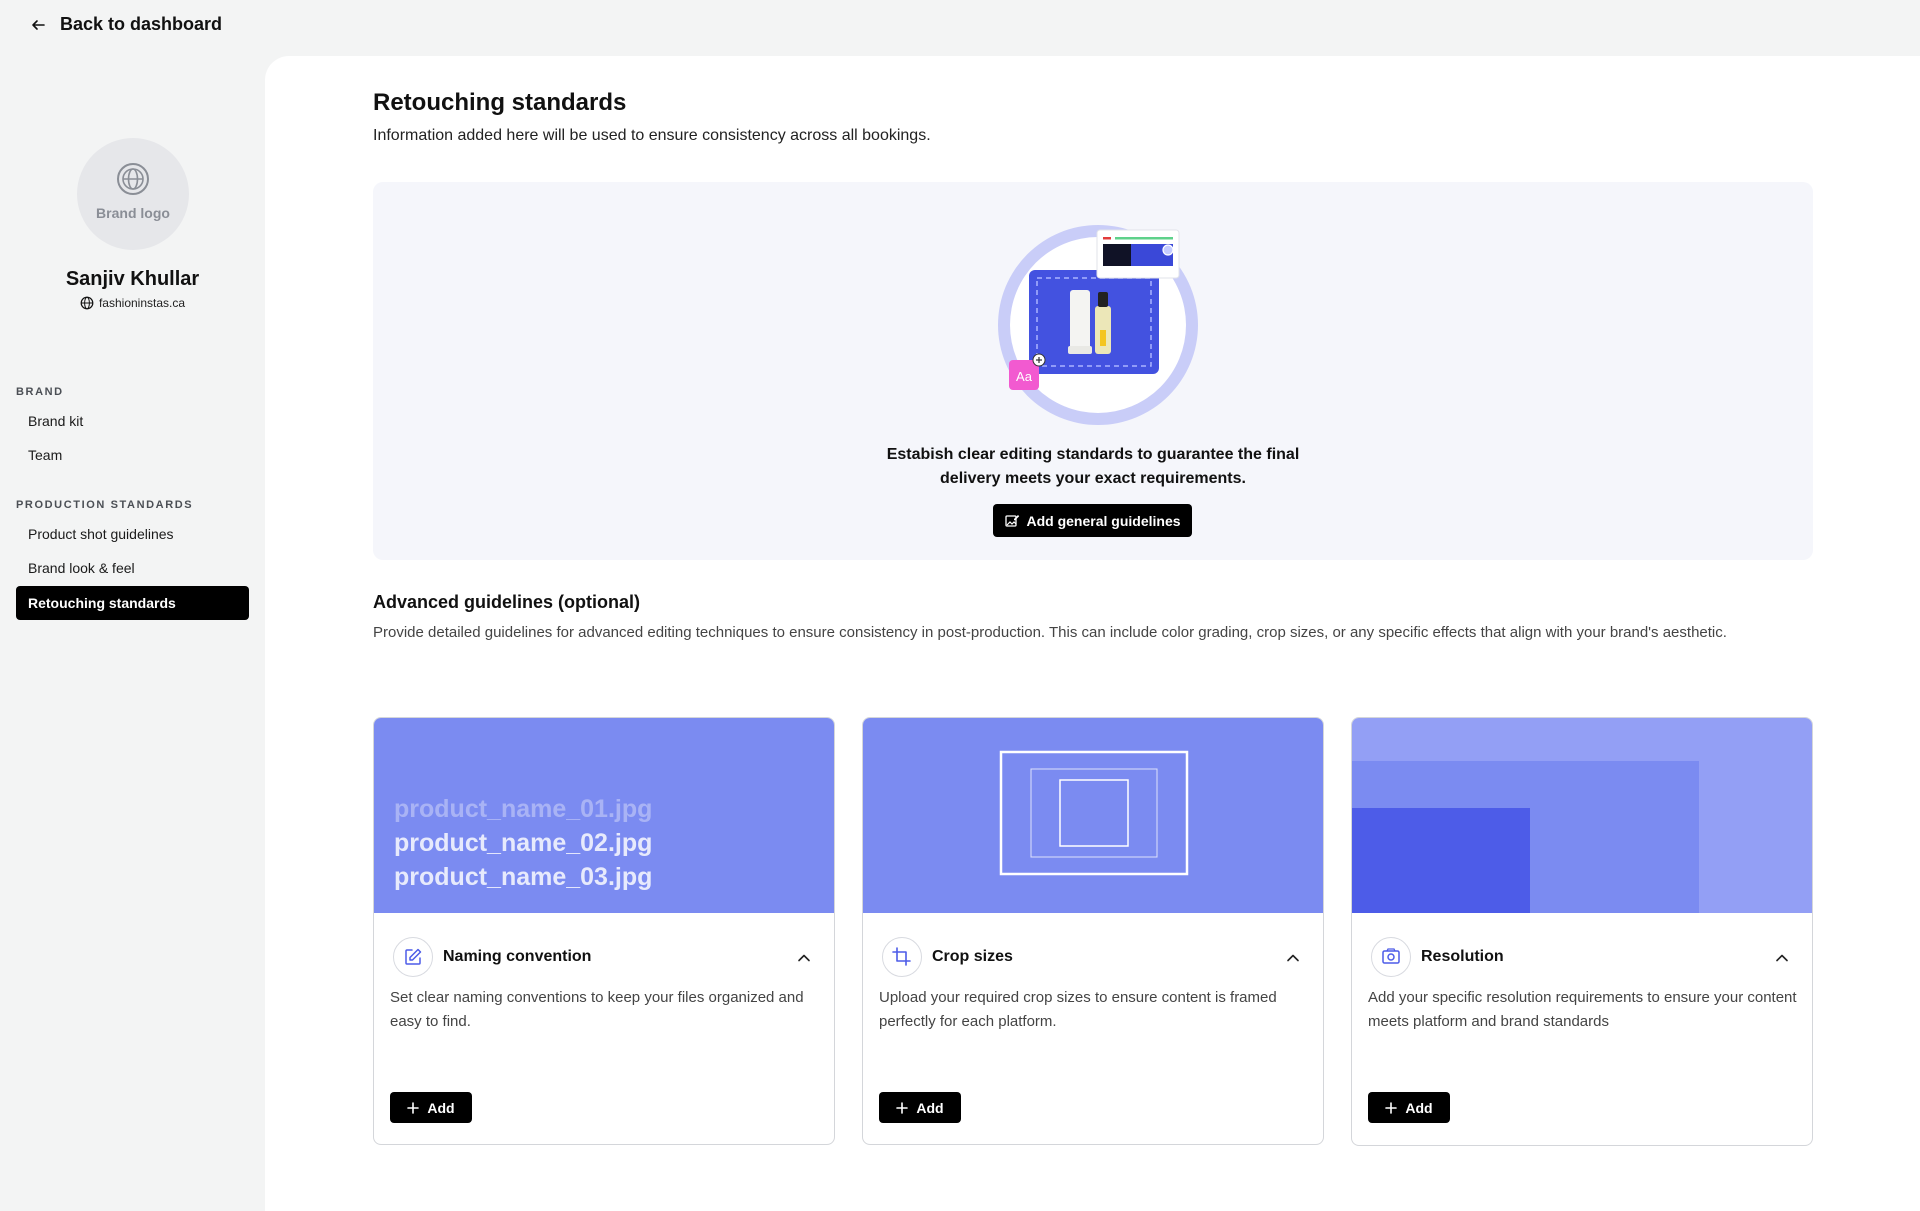 Image resolution: width=1920 pixels, height=1211 pixels. Describe the element at coordinates (1103, 520) in the screenshot. I see `add-general-guidelines-label: Add general guidelines` at that location.